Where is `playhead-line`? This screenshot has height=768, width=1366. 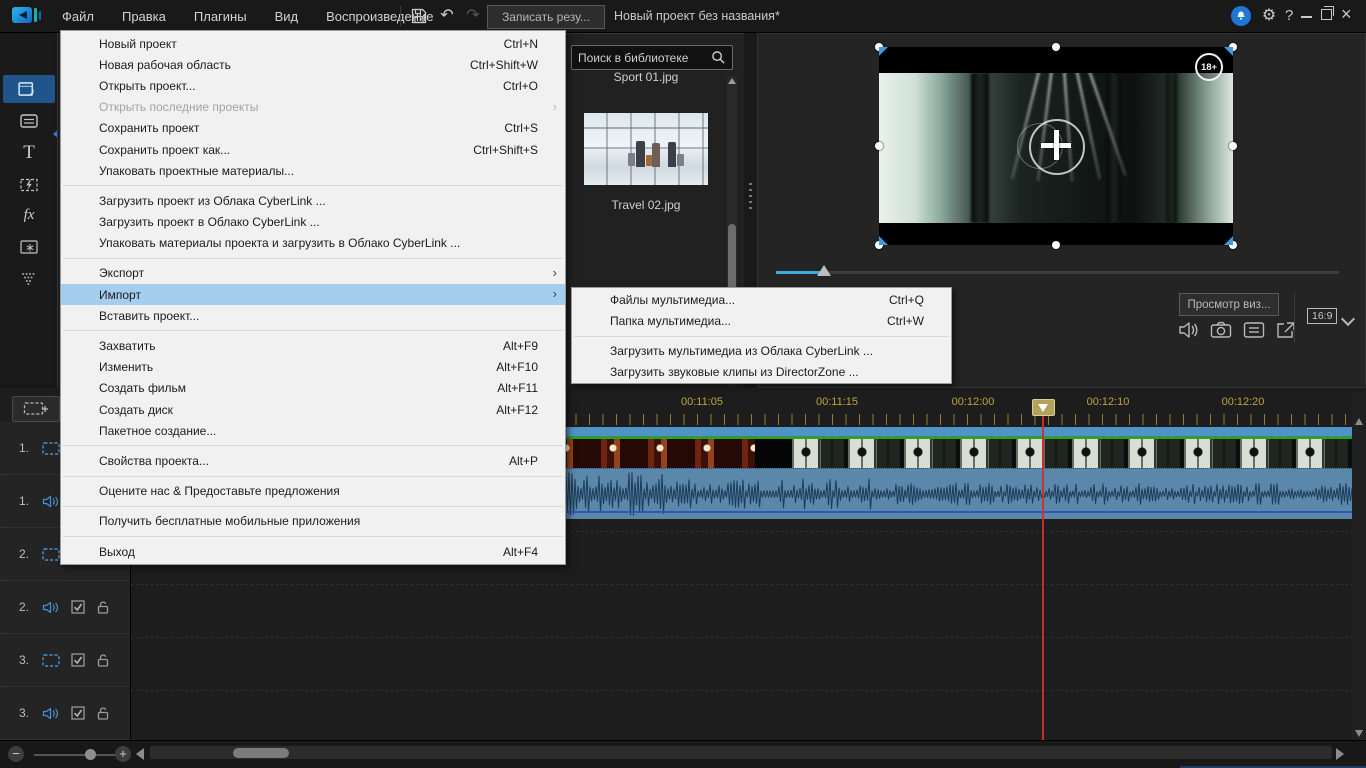
playhead-line is located at coordinates (1043, 577).